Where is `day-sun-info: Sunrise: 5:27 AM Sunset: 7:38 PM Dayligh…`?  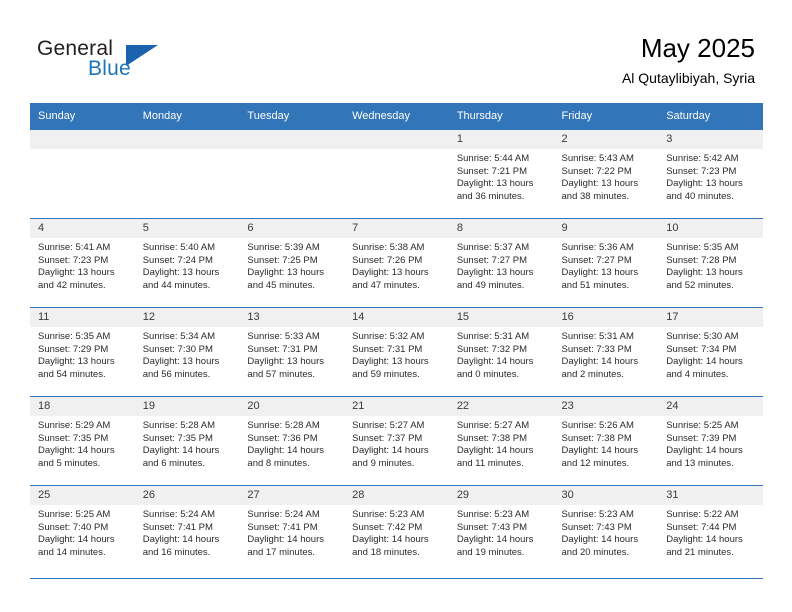 day-sun-info: Sunrise: 5:27 AM Sunset: 7:38 PM Dayligh… is located at coordinates (495, 444).